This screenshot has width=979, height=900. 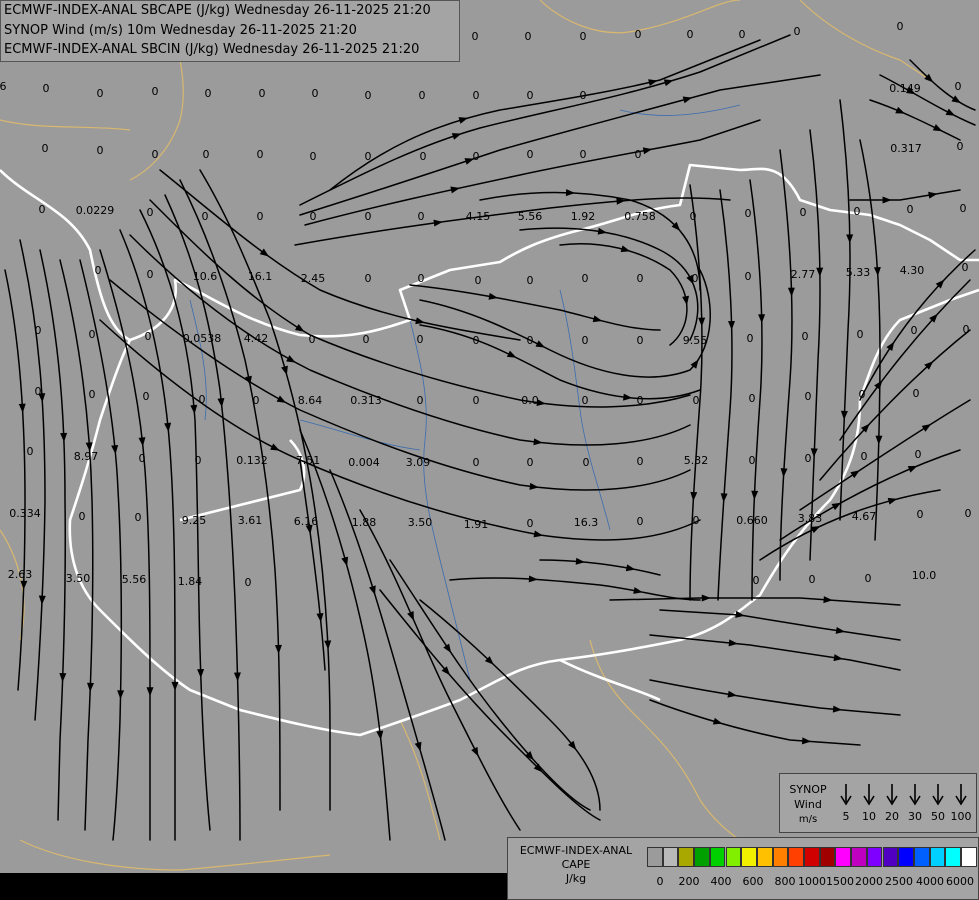 What do you see at coordinates (256, 338) in the screenshot?
I see `grid-value-label: 4.42` at bounding box center [256, 338].